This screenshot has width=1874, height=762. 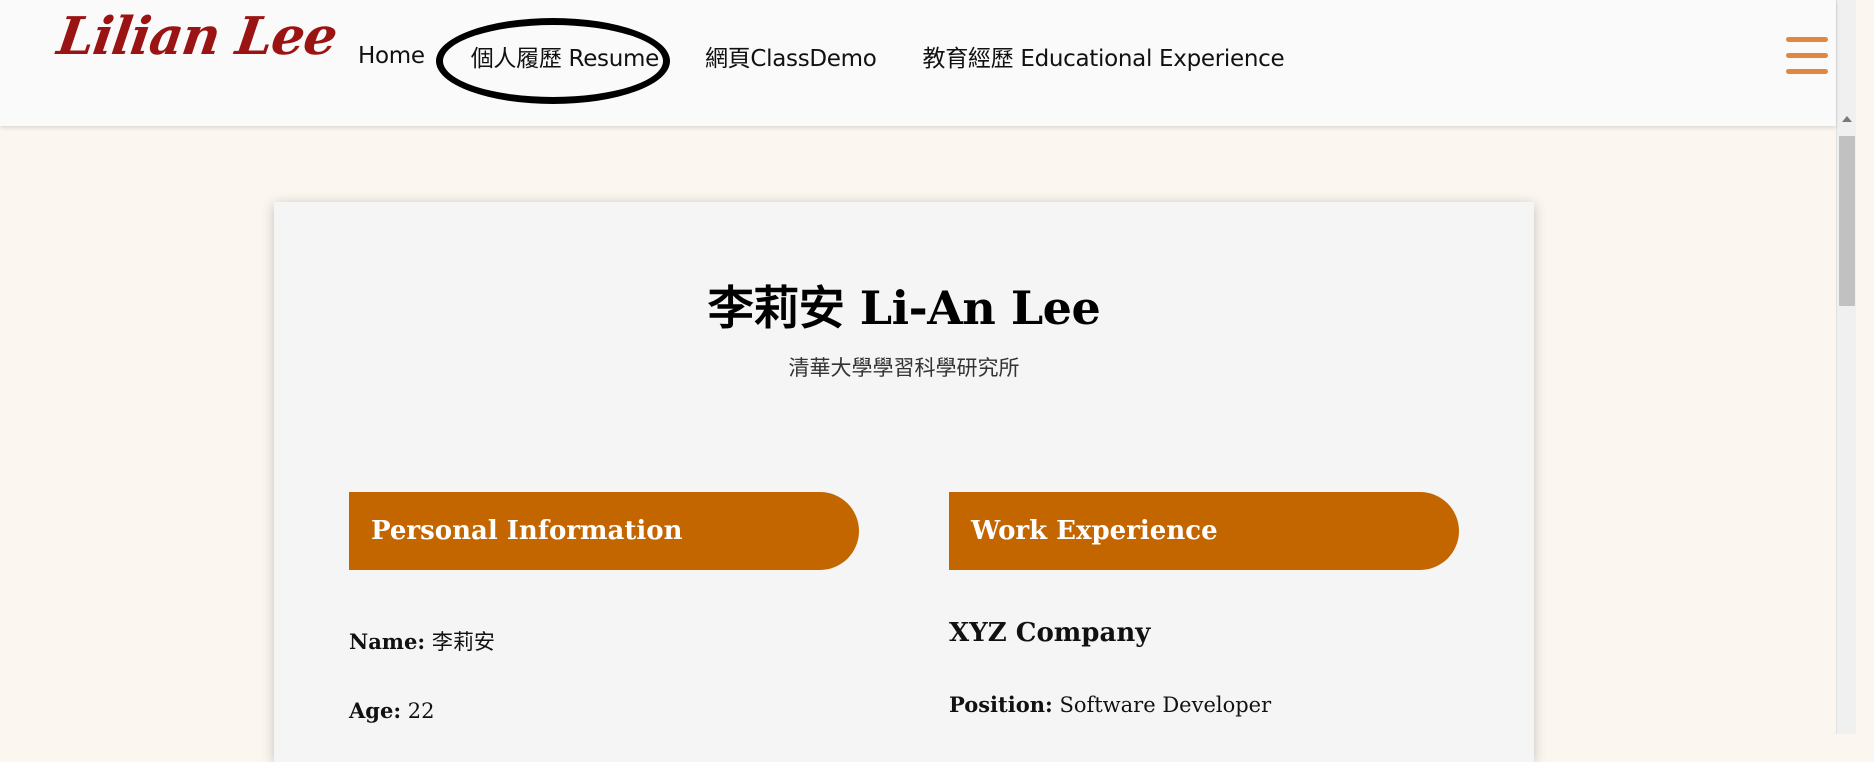 I want to click on vertical-scrollbar, so click(x=1846, y=367).